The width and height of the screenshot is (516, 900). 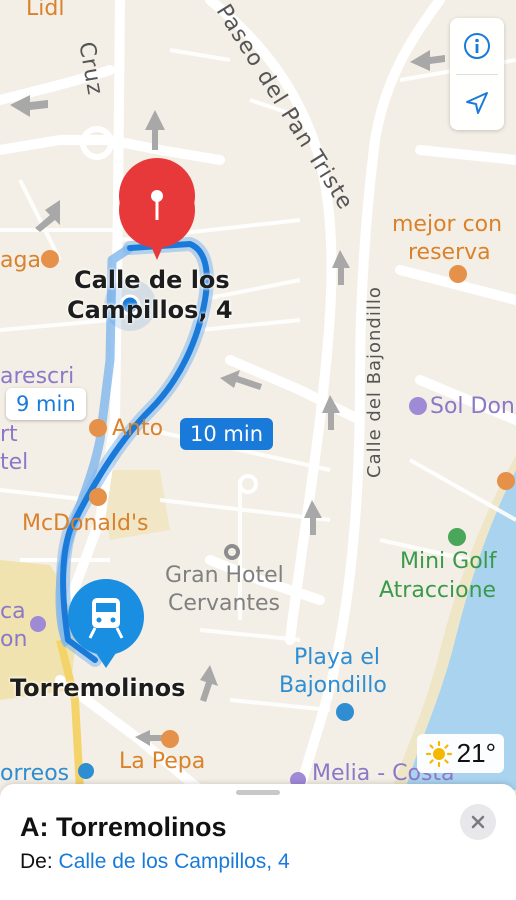 What do you see at coordinates (162, 761) in the screenshot?
I see `poi-la-pepa: La Pepa` at bounding box center [162, 761].